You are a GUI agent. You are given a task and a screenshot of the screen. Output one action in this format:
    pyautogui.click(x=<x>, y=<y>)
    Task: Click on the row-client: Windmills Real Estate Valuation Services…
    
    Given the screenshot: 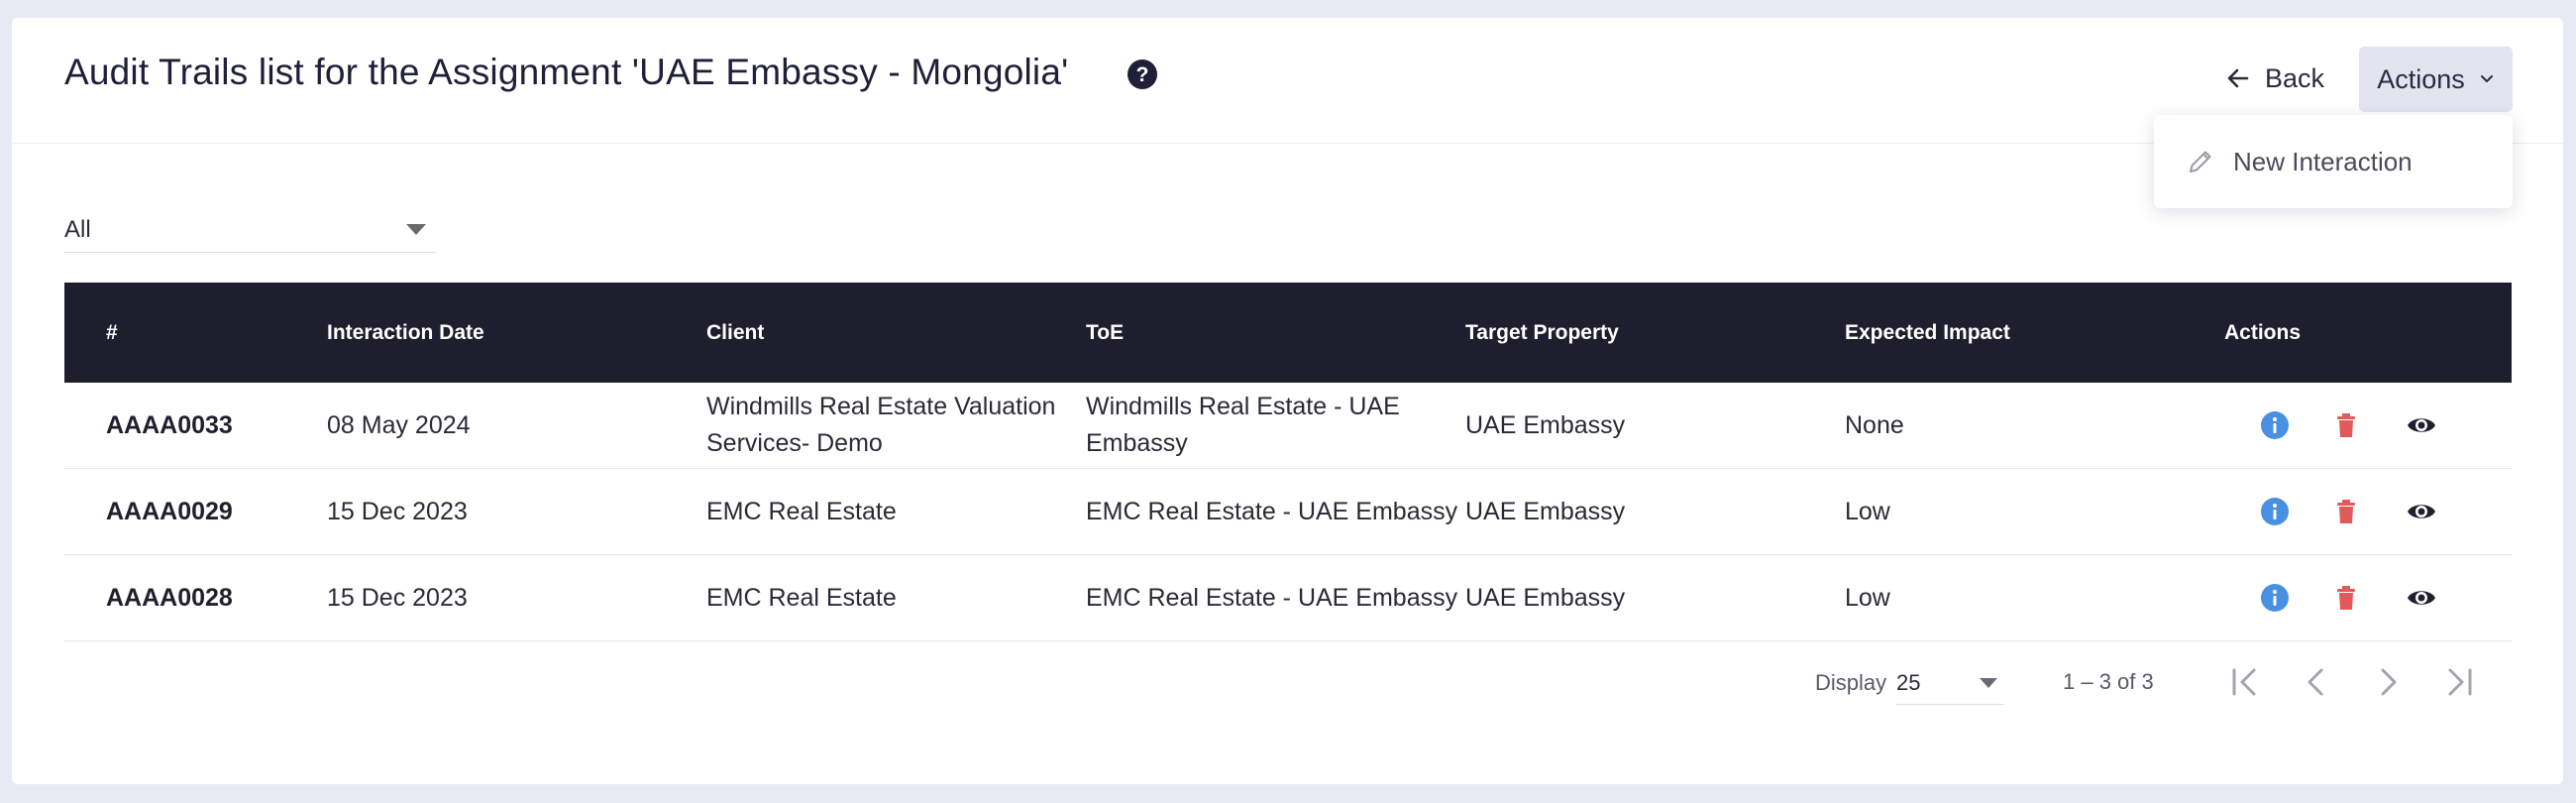 What is the action you would take?
    pyautogui.click(x=881, y=425)
    